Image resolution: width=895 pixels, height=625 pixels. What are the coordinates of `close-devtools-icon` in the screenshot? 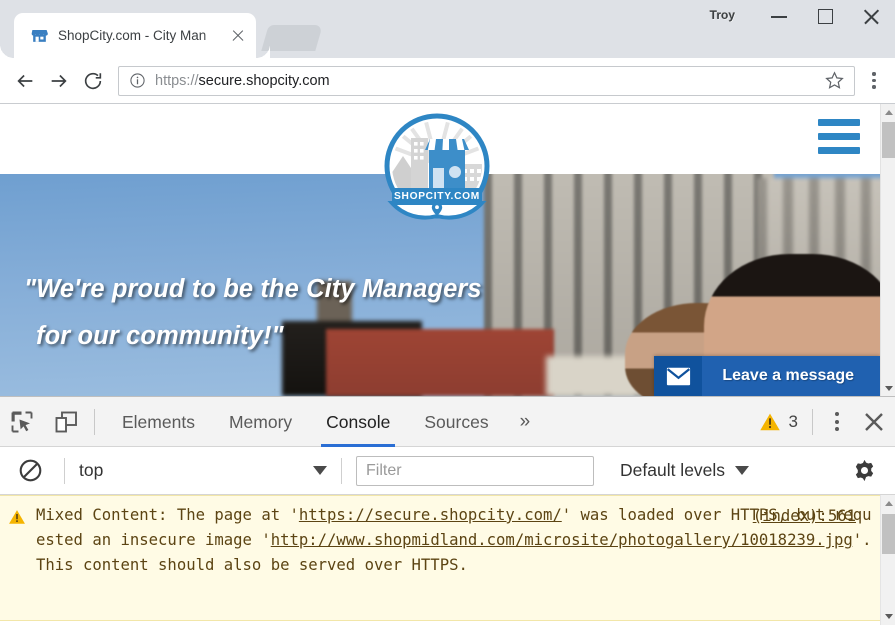 It's located at (874, 421).